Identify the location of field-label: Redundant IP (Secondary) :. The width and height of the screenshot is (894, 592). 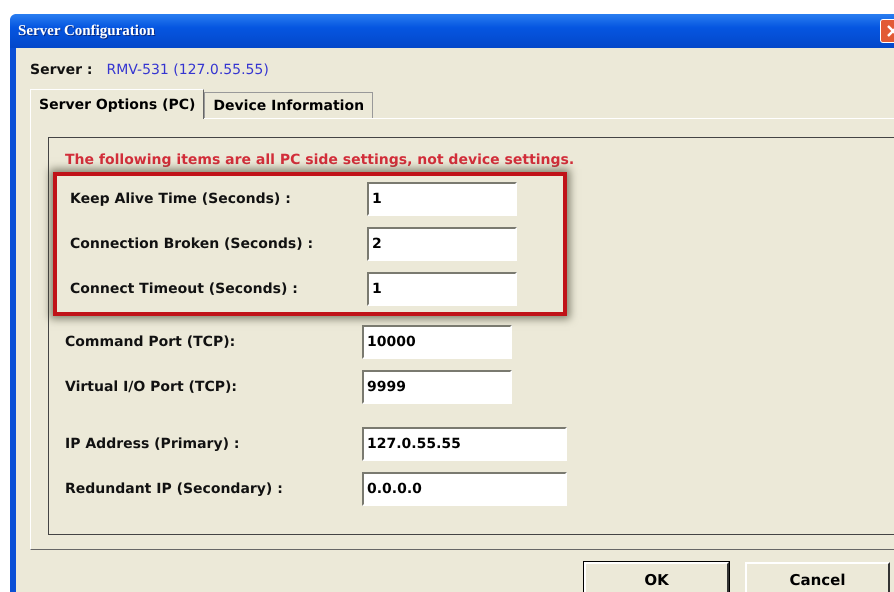
(174, 489).